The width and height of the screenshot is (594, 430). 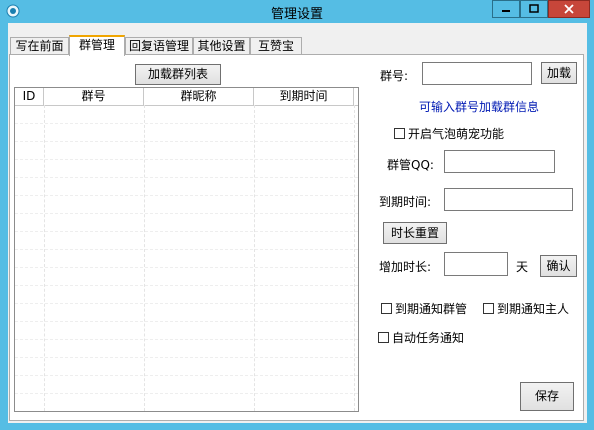 What do you see at coordinates (559, 73) in the screenshot?
I see `load-button: 加载` at bounding box center [559, 73].